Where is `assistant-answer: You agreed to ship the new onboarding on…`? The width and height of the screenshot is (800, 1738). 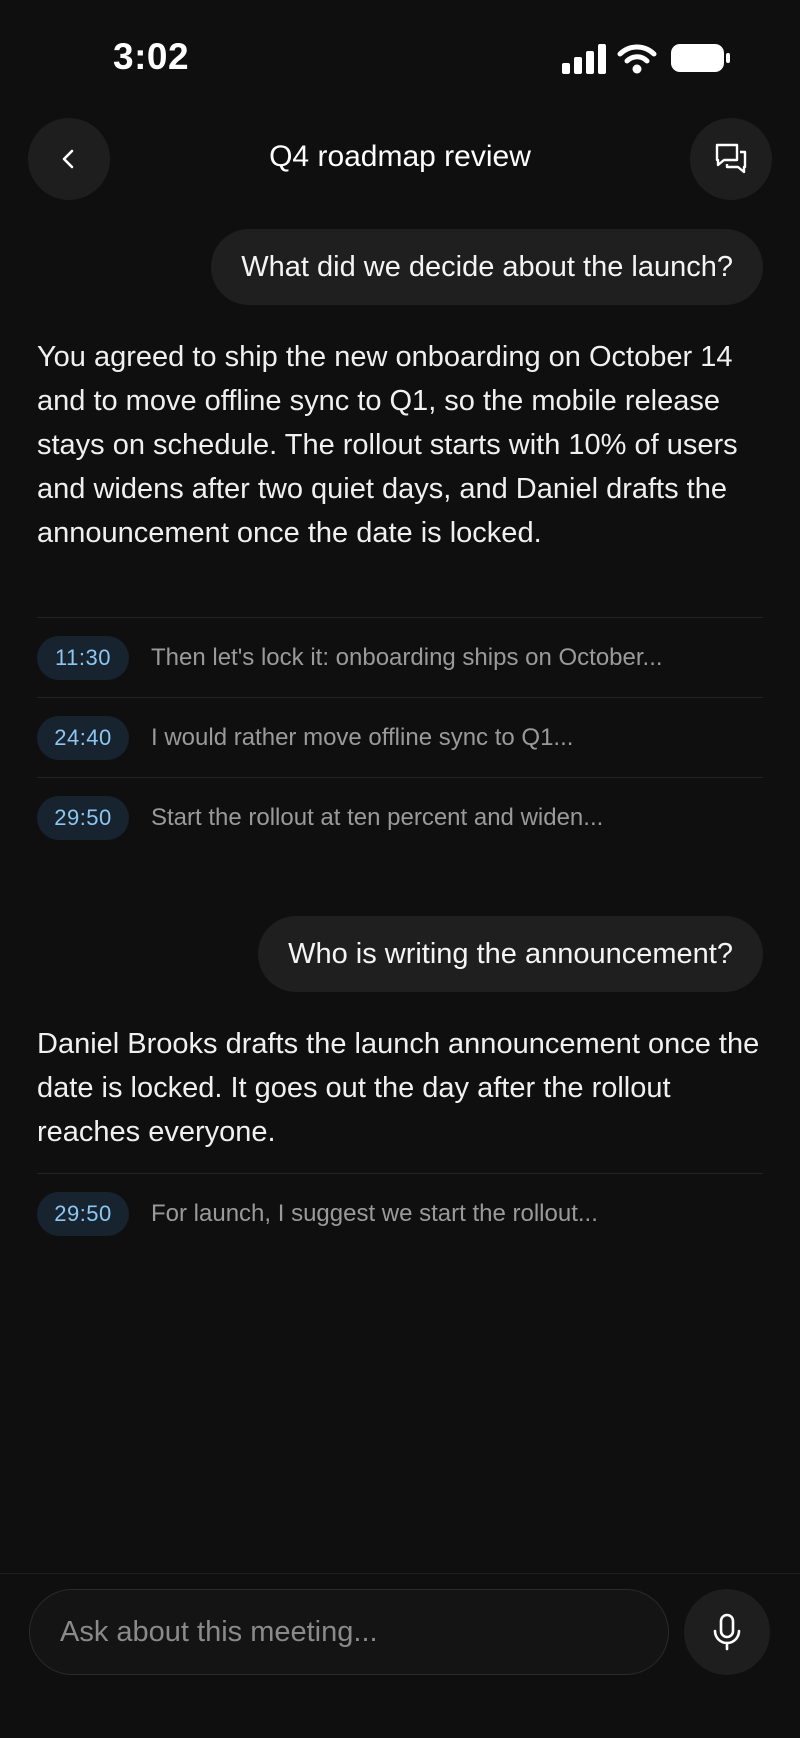 assistant-answer: You agreed to ship the new onboarding on… is located at coordinates (387, 445).